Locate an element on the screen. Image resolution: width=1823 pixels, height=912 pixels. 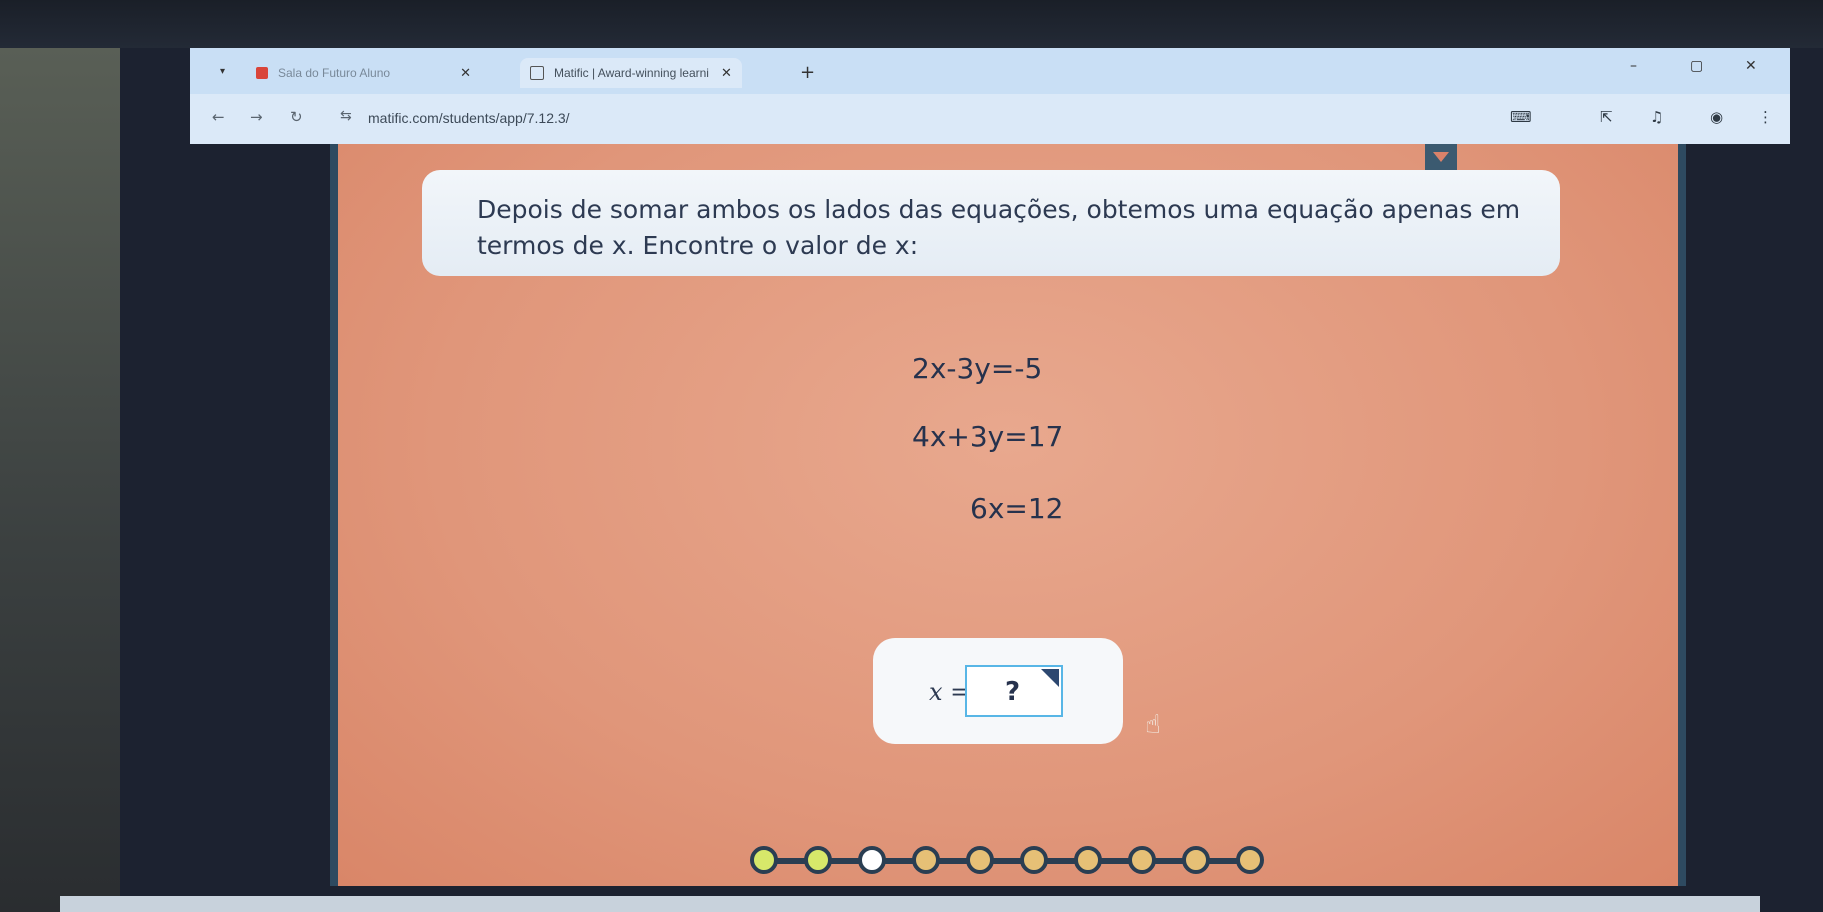
chevron-down-icon: ▾ is located at coordinates (222, 71).